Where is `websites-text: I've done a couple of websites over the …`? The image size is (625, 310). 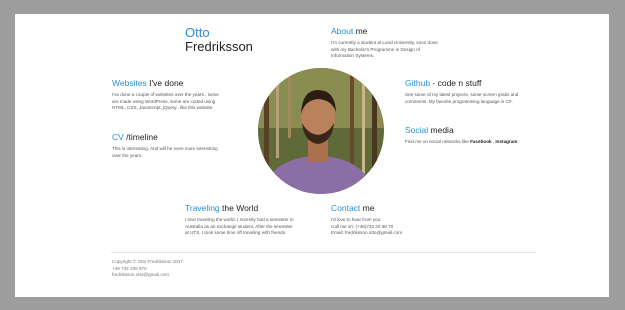 websites-text: I've done a couple of websites over the … is located at coordinates (165, 101).